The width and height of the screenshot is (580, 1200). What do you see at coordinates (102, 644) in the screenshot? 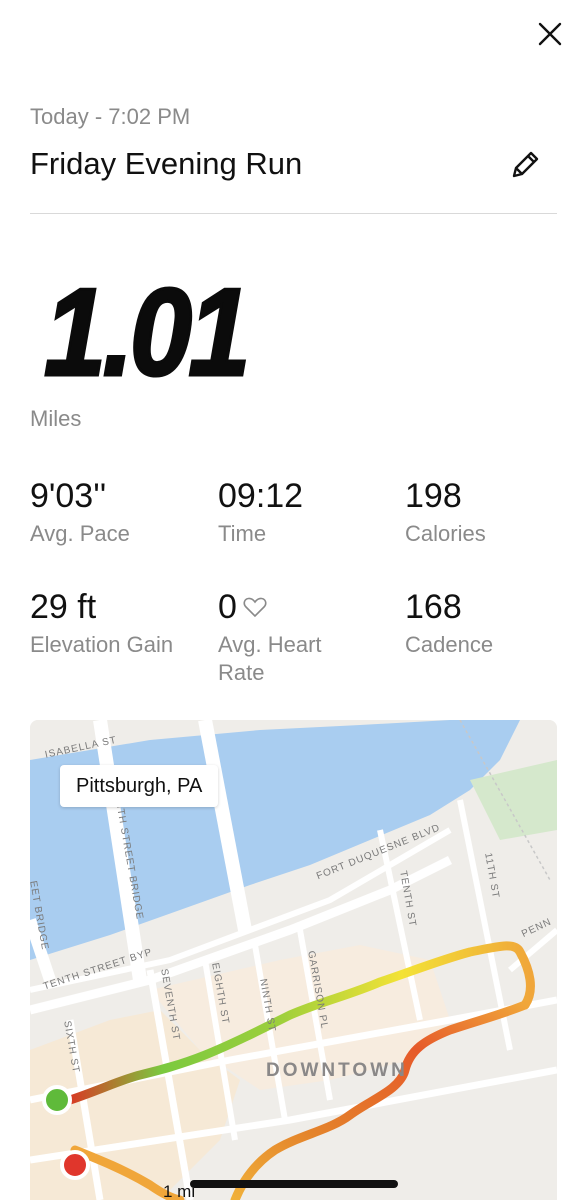
I see `stat-label: Elevation Gain` at bounding box center [102, 644].